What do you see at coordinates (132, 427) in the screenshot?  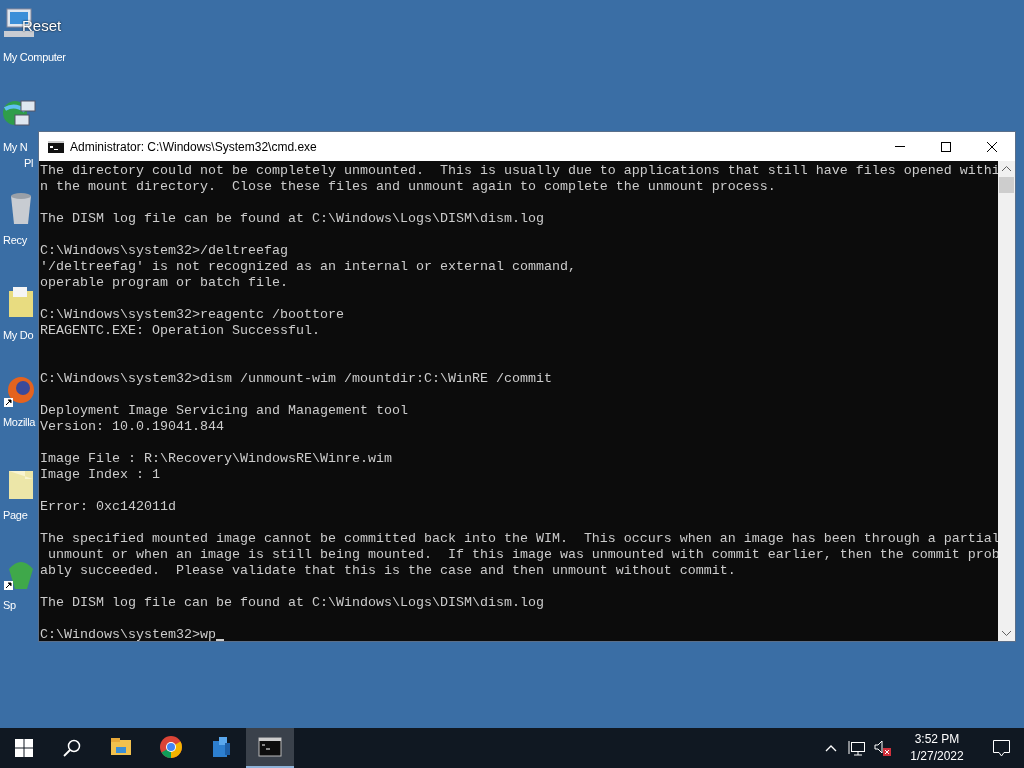 I see `console-line: Version: 10.0.19041.844` at bounding box center [132, 427].